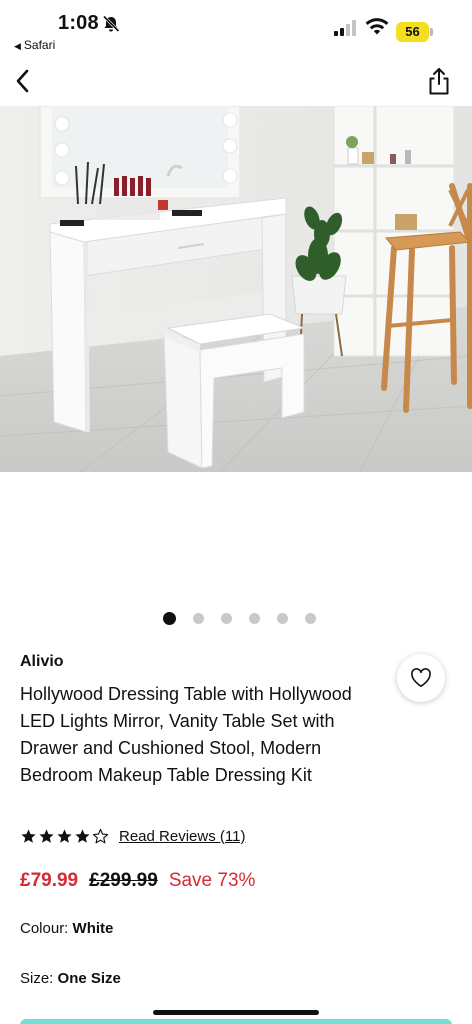 The height and width of the screenshot is (1024, 472). What do you see at coordinates (123, 880) in the screenshot?
I see `original-price: £299.99` at bounding box center [123, 880].